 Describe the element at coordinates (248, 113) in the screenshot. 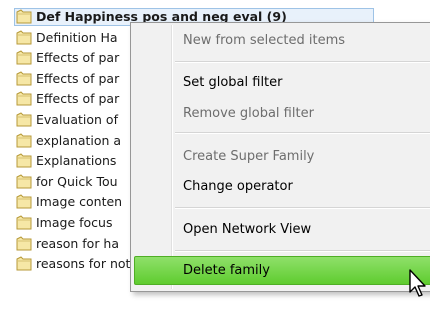

I see `menu-item-remove-global-filter: Remove global filter` at that location.